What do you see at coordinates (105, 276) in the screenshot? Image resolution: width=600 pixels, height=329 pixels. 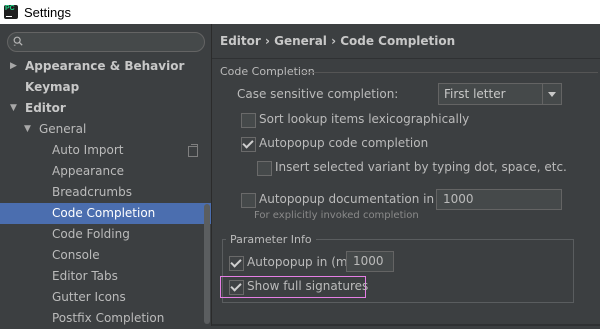 I see `tree-item-editor-tabs: Editor Tabs` at bounding box center [105, 276].